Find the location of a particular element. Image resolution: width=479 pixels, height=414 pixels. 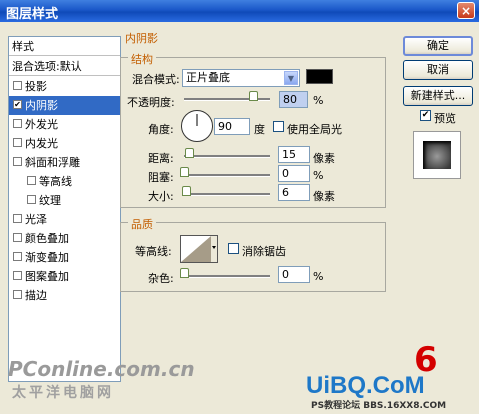

size-slider-thumb is located at coordinates (187, 191).